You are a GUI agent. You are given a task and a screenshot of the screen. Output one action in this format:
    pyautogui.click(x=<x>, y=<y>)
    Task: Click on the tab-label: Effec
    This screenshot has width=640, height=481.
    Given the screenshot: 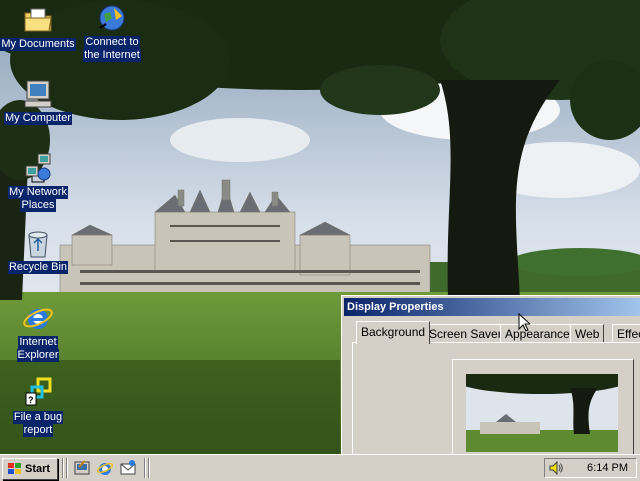 What is the action you would take?
    pyautogui.click(x=628, y=334)
    